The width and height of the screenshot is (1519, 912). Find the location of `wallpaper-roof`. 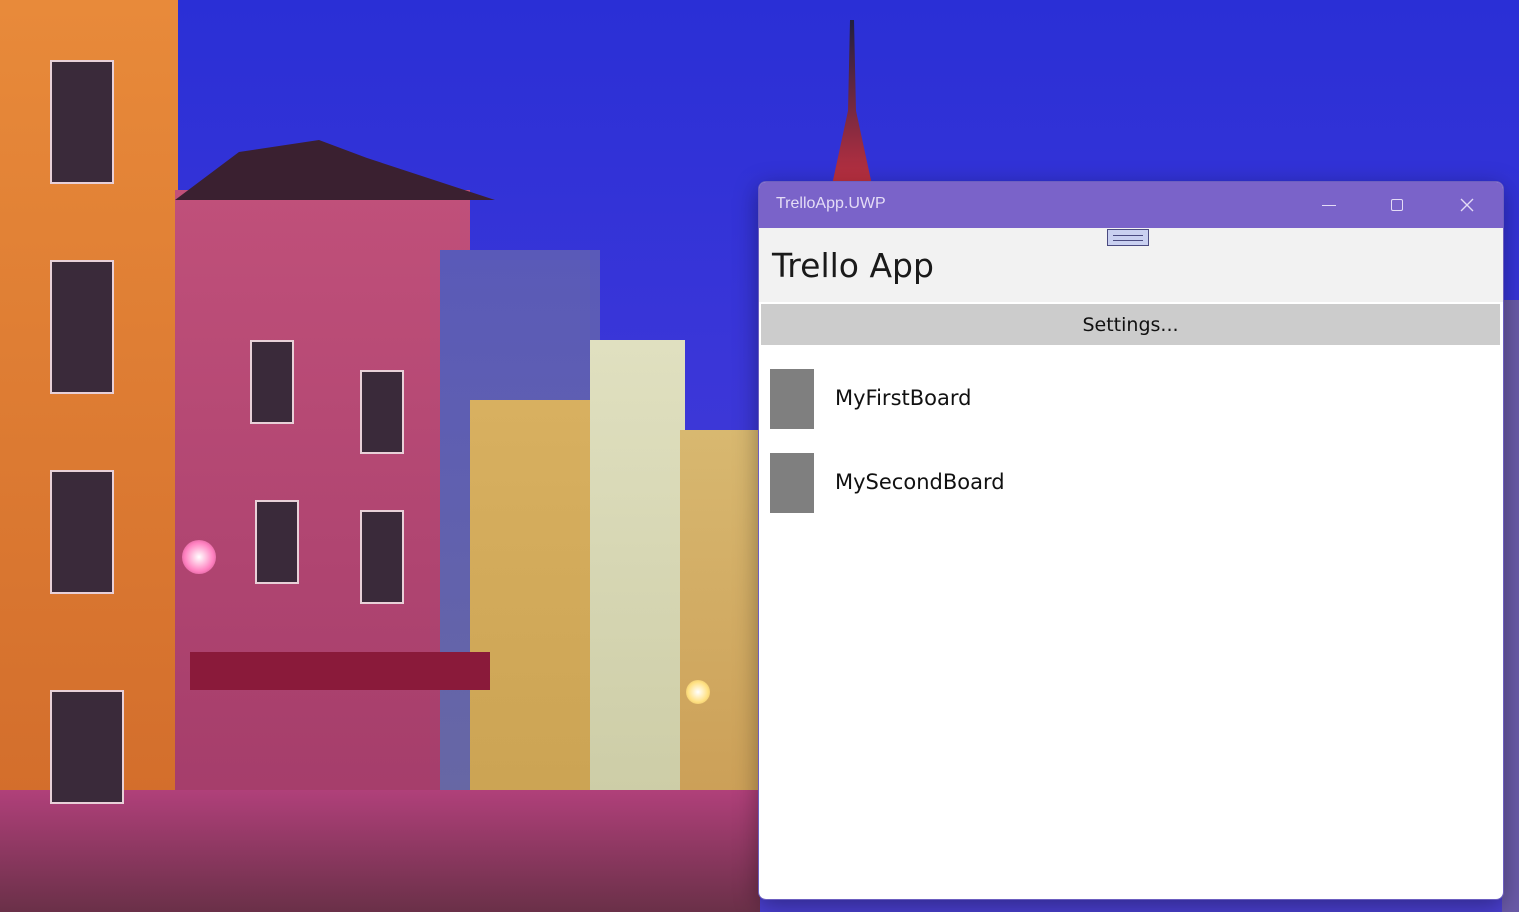

wallpaper-roof is located at coordinates (335, 170).